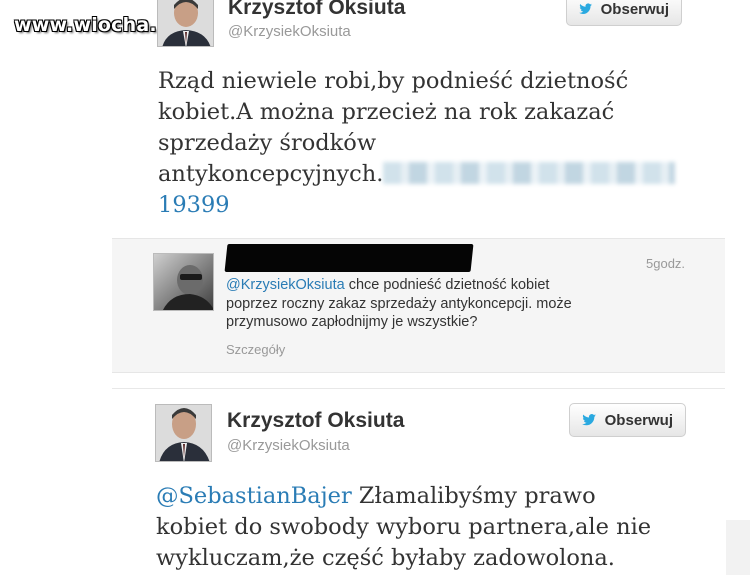 Image resolution: width=750 pixels, height=575 pixels. Describe the element at coordinates (393, 81) in the screenshot. I see `tweet-line: Rząd niewiele robi,by podnieść dzietność` at that location.